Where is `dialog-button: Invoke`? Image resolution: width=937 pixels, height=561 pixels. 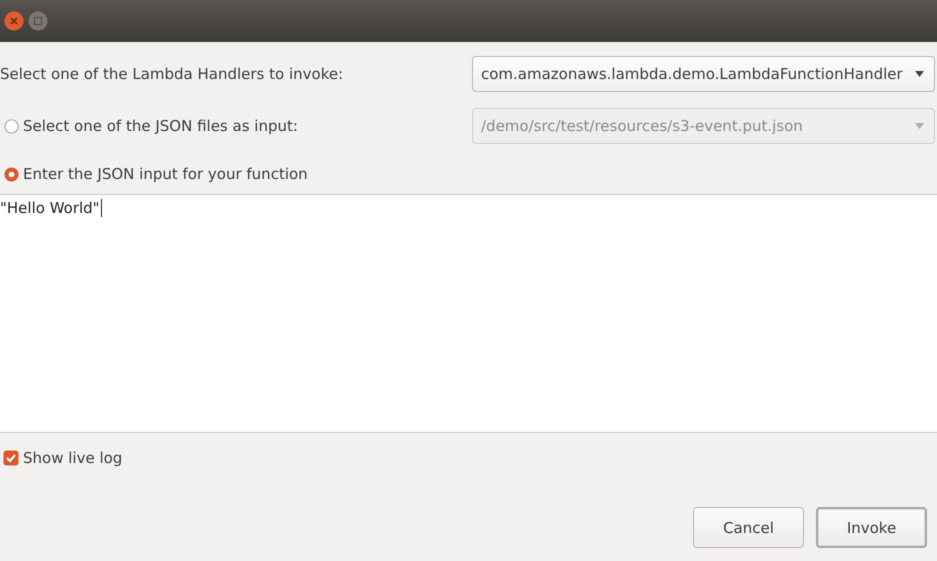 dialog-button: Invoke is located at coordinates (871, 527).